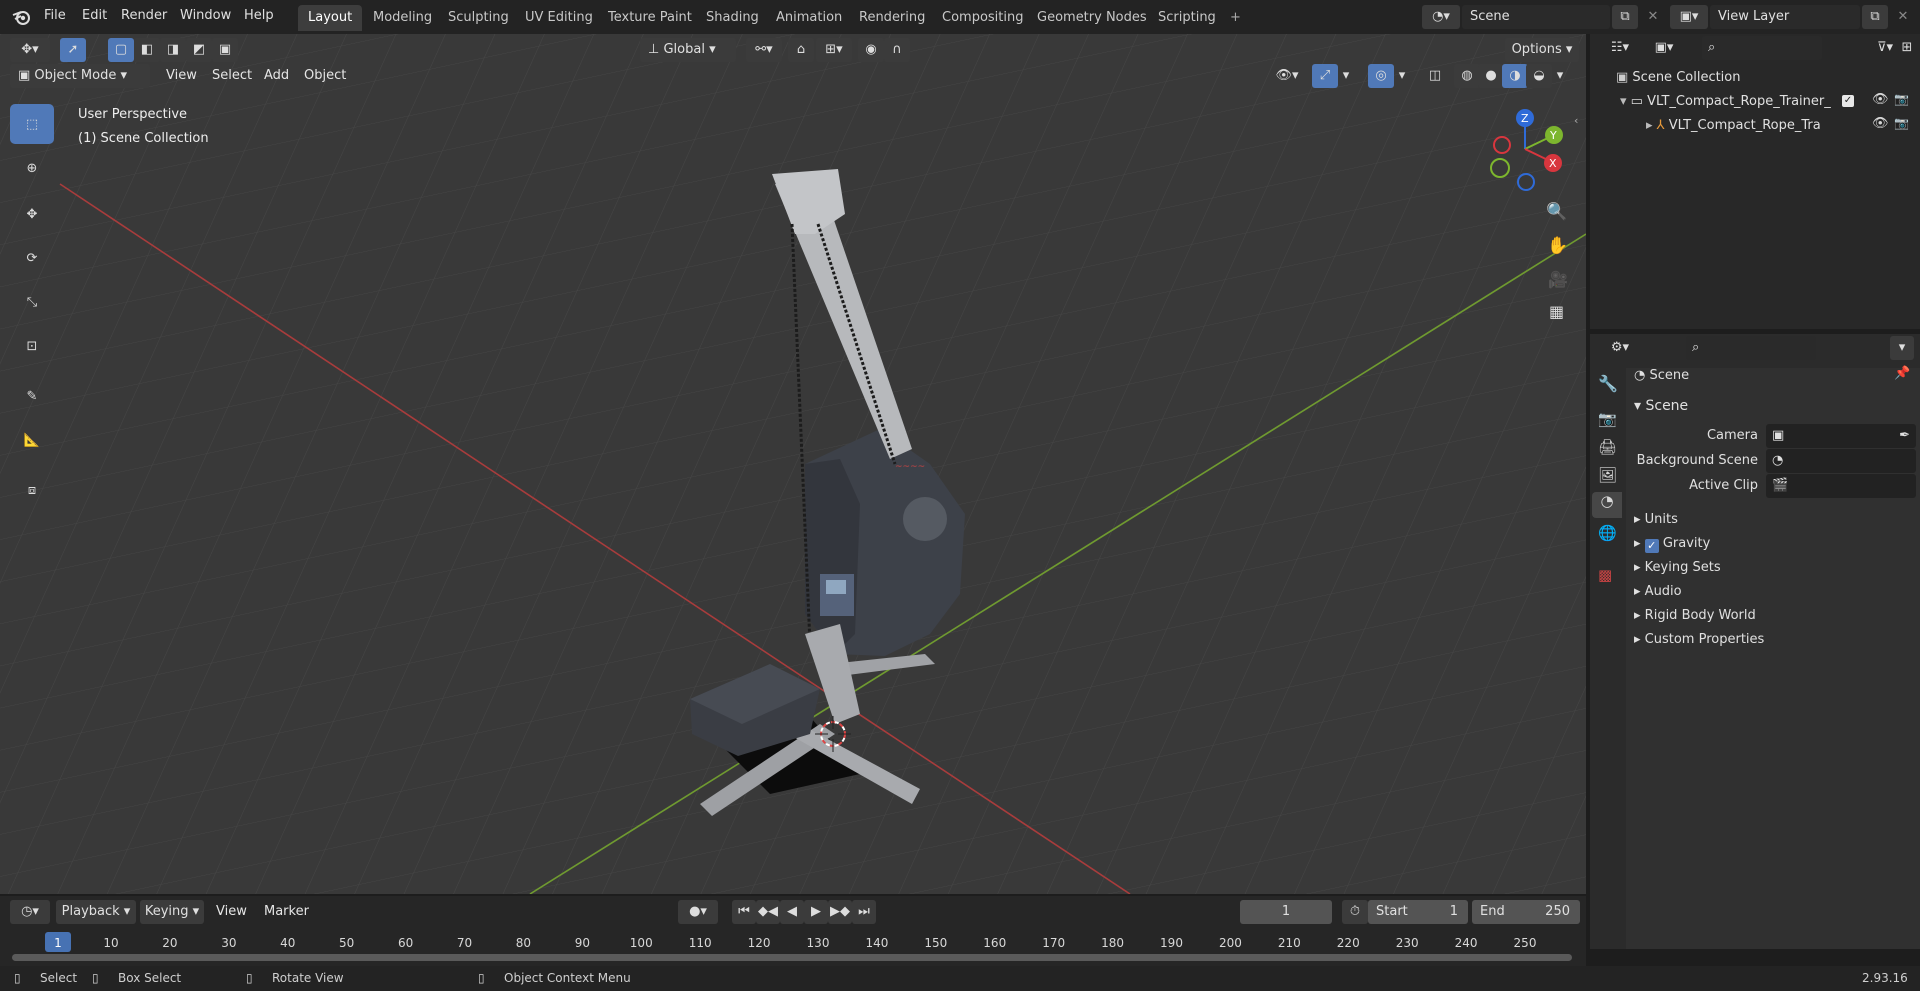 Image resolution: width=1920 pixels, height=991 pixels. What do you see at coordinates (1235, 18) in the screenshot?
I see `add-workspace-button: +` at bounding box center [1235, 18].